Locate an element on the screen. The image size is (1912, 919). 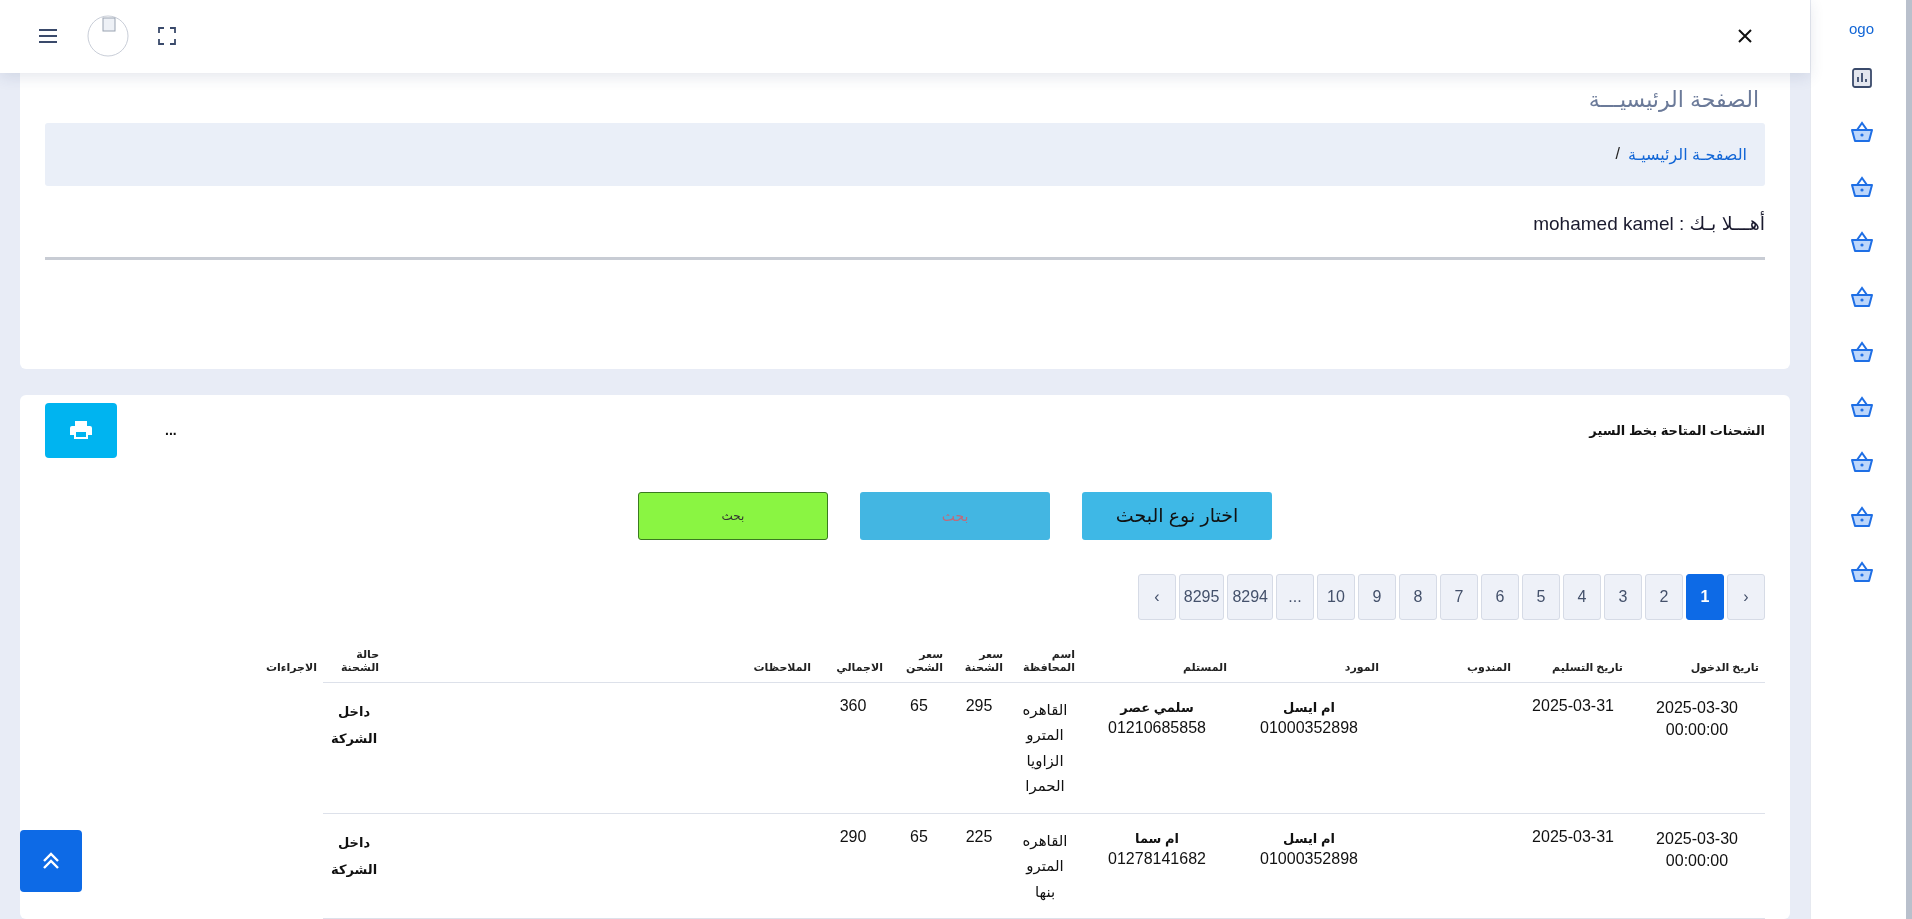
menu-icon is located at coordinates (48, 36).